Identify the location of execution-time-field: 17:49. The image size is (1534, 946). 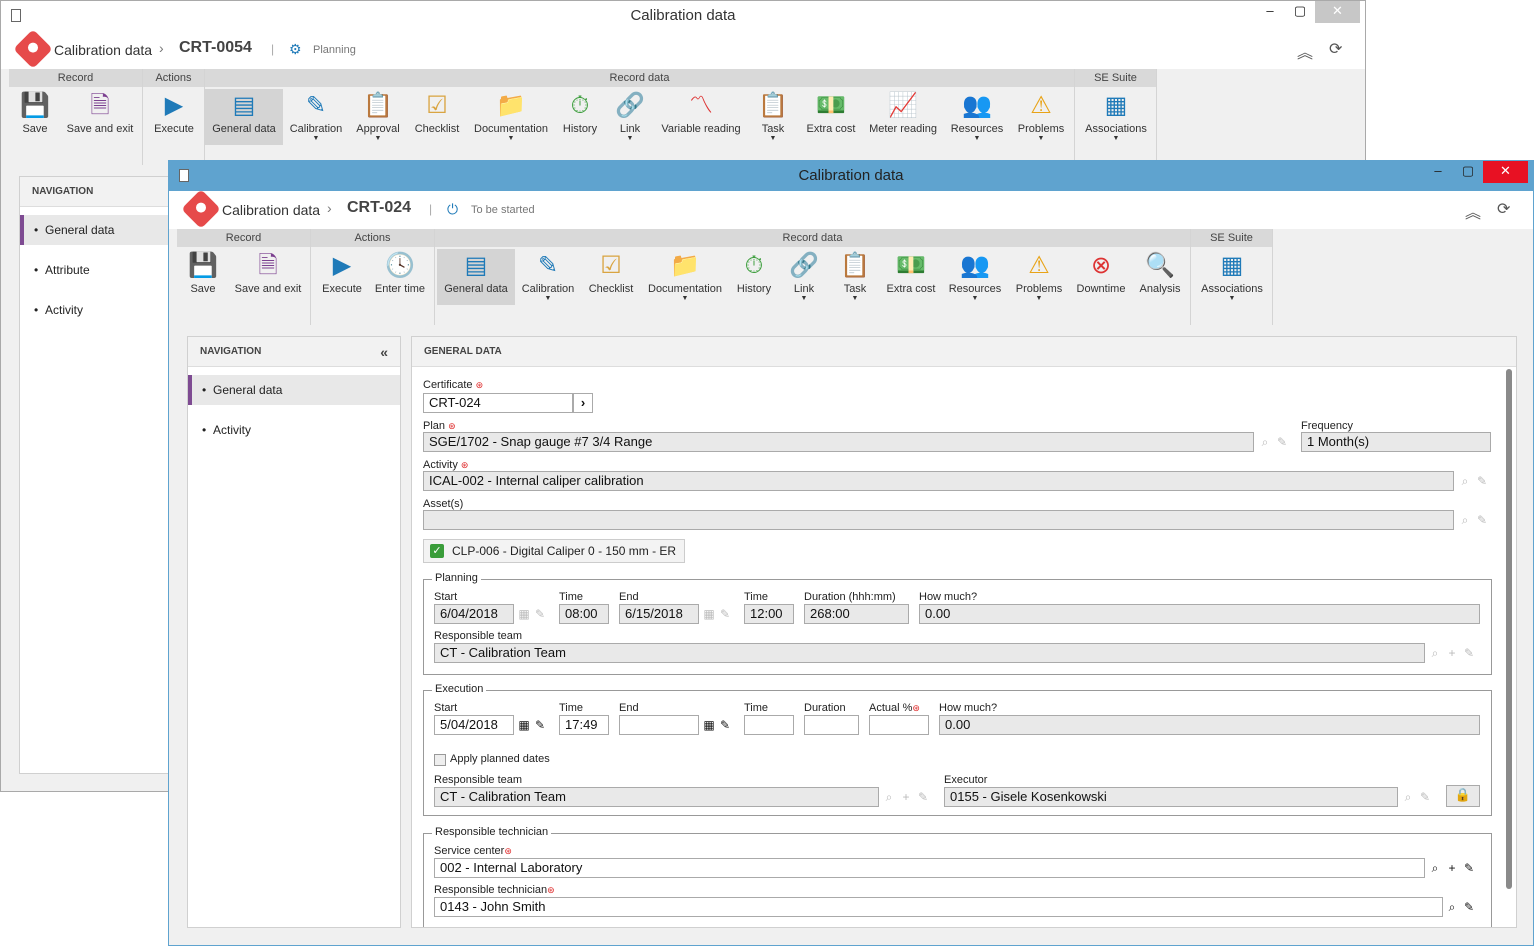
(584, 725).